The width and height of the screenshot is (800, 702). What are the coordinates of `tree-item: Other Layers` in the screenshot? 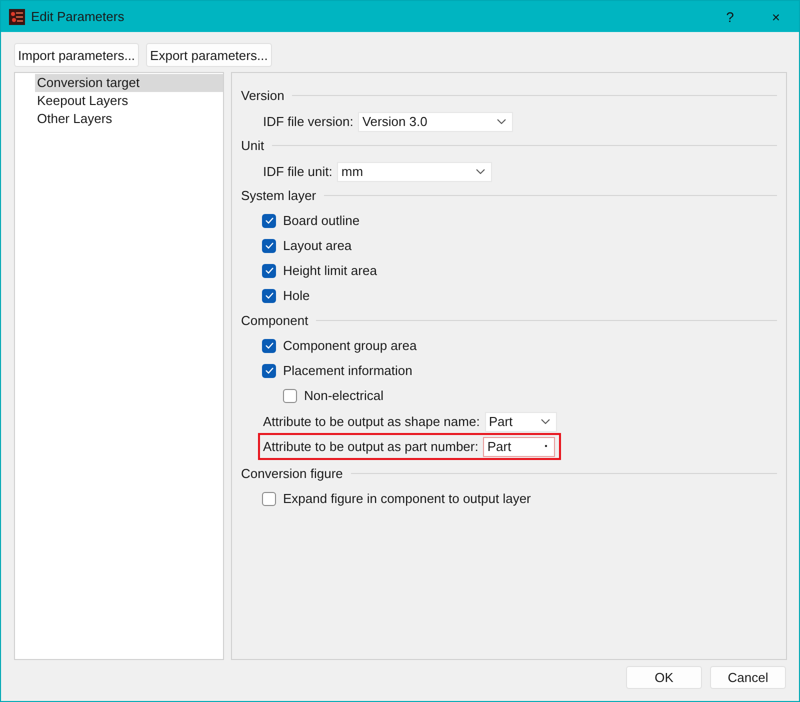 It's located at (129, 119).